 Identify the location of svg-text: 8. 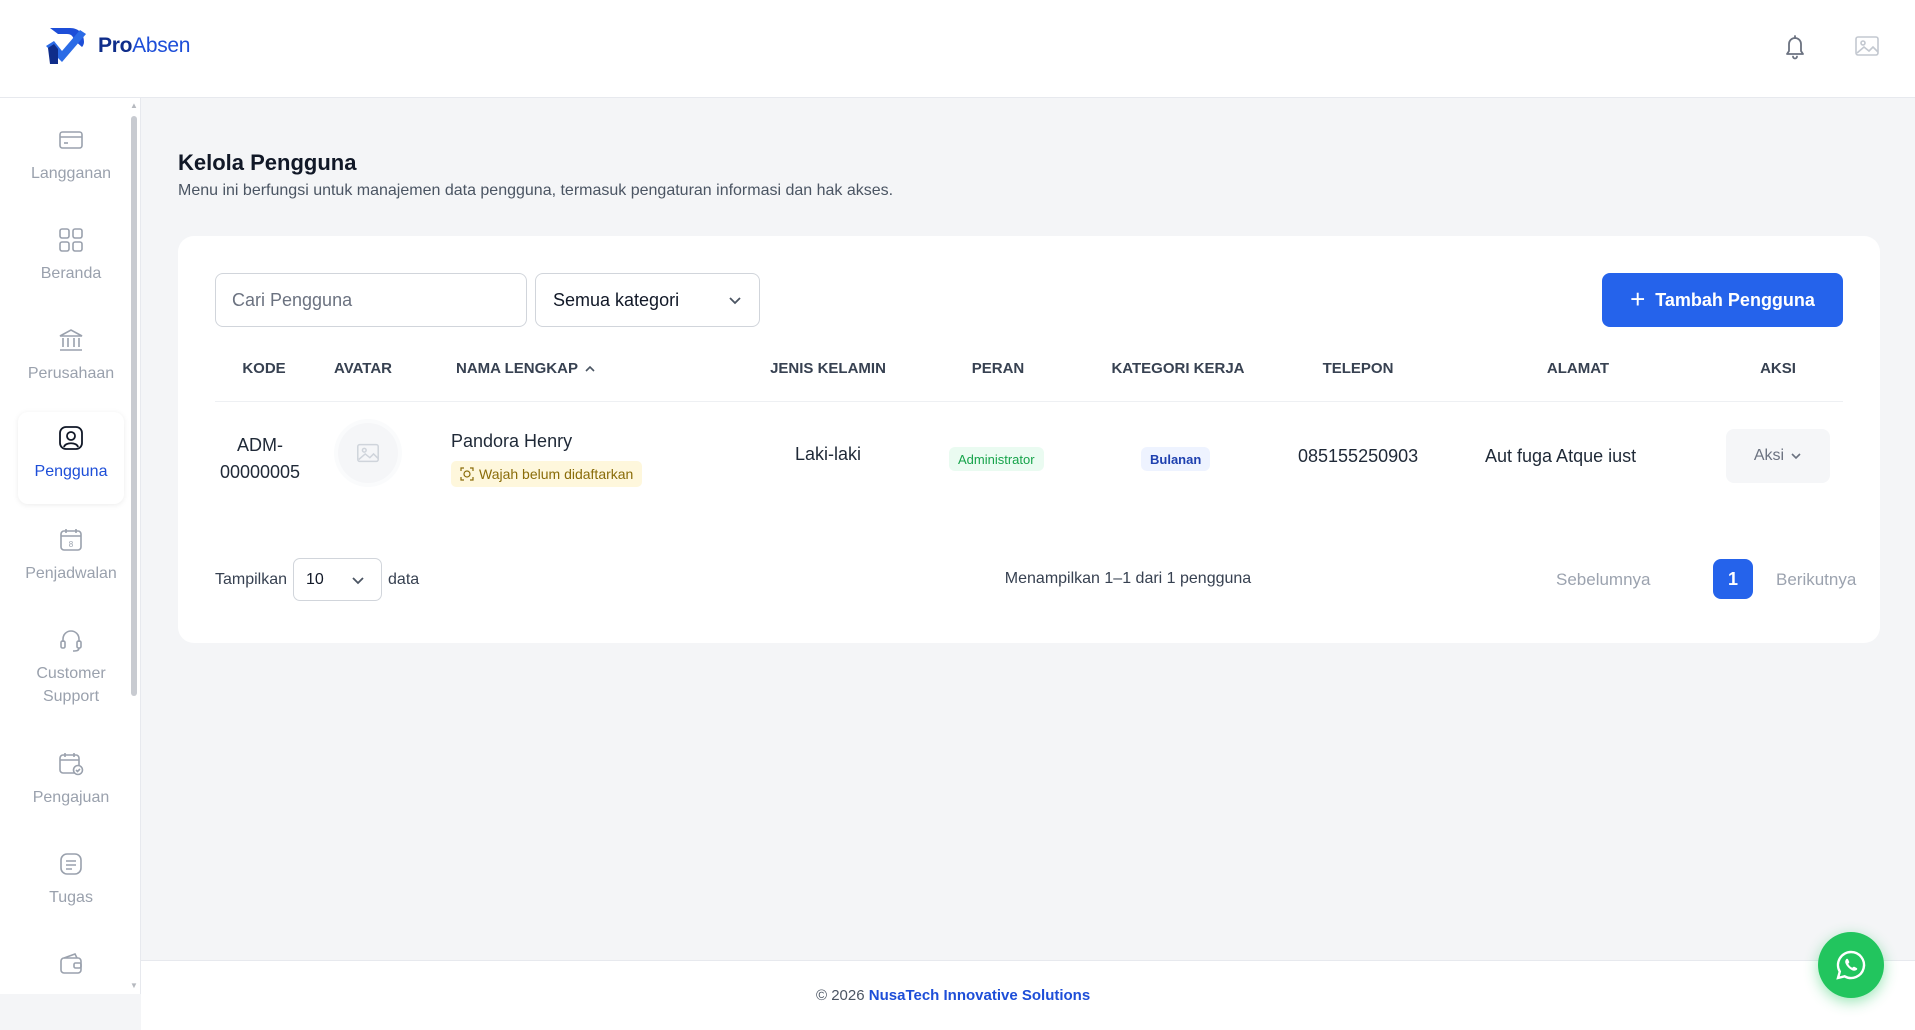
(71, 544).